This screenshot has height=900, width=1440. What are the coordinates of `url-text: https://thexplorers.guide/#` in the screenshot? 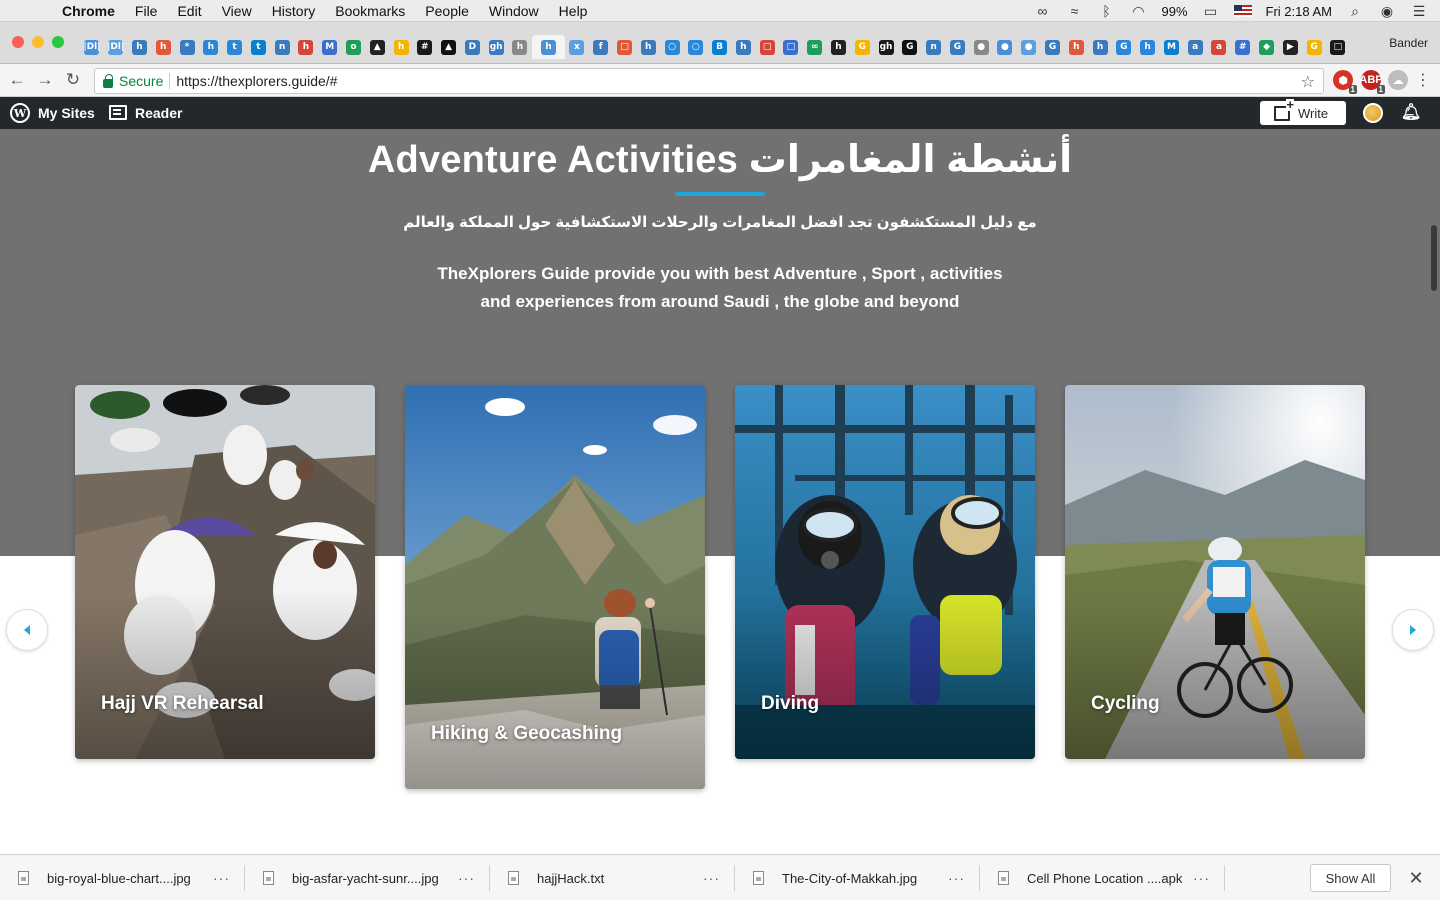 It's located at (256, 81).